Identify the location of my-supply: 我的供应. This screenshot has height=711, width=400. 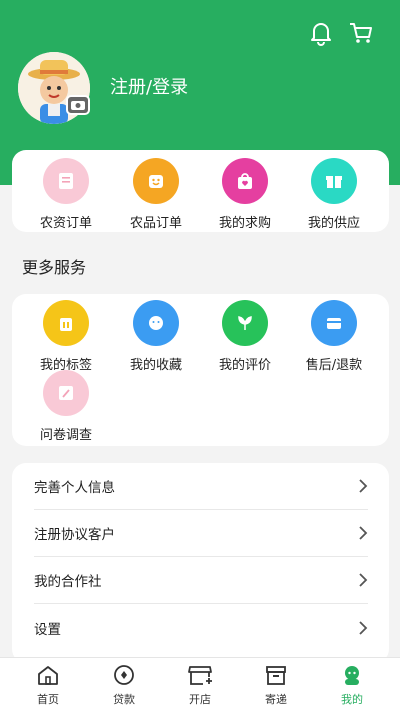
(334, 194).